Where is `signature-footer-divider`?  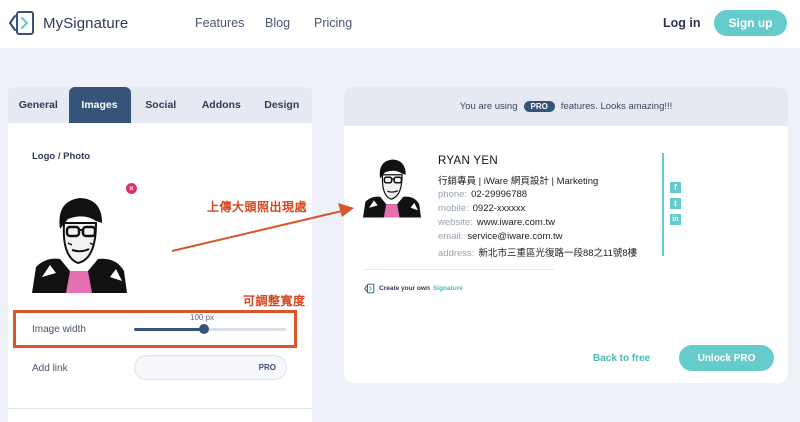
signature-footer-divider is located at coordinates (459, 269).